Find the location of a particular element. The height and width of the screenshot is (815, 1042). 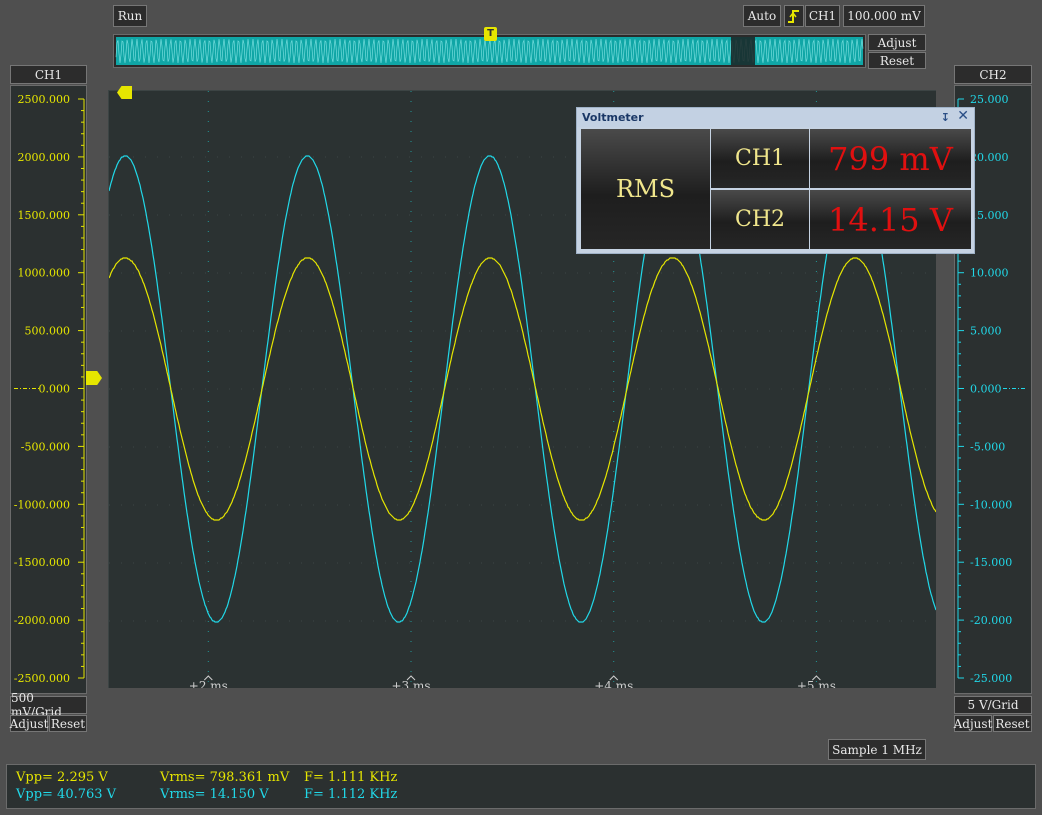

trigger-mode-button: Auto is located at coordinates (762, 16).